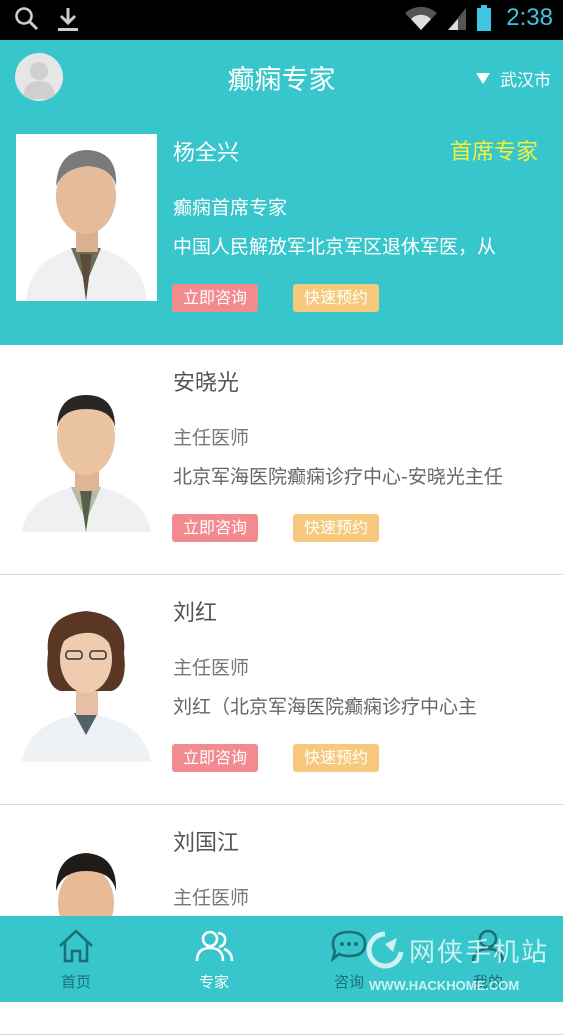  I want to click on wifi-icon, so click(421, 18).